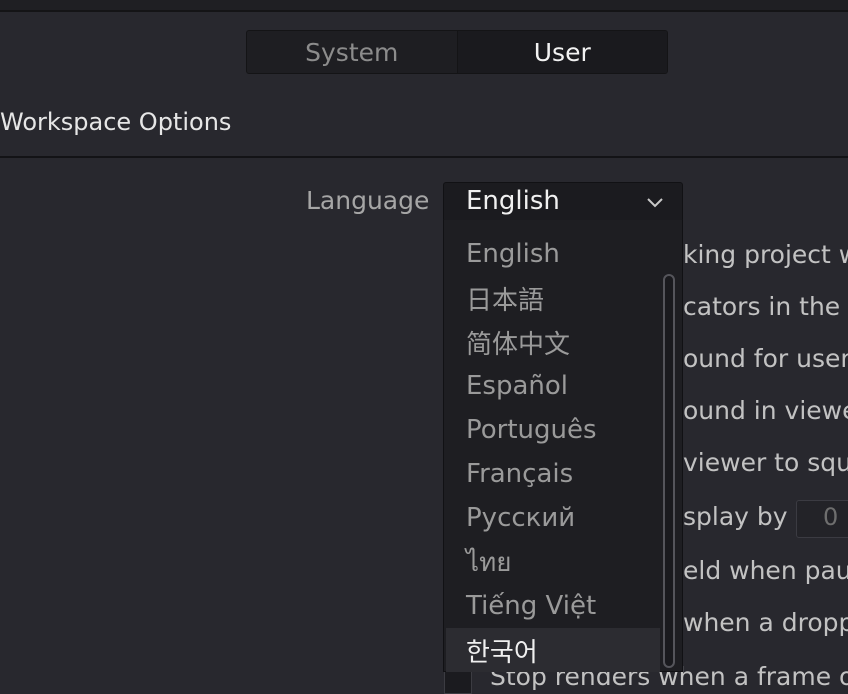  Describe the element at coordinates (765, 306) in the screenshot. I see `setting-row-label: cators in the u` at that location.